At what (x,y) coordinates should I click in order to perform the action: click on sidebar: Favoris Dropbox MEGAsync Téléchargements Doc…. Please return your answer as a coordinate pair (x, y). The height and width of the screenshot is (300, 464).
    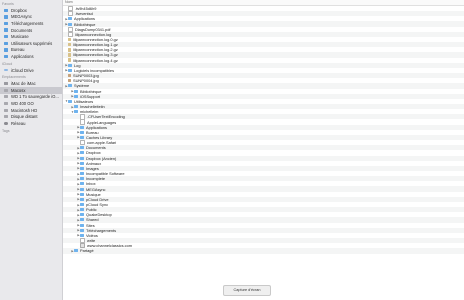
    Looking at the image, I should click on (31, 150).